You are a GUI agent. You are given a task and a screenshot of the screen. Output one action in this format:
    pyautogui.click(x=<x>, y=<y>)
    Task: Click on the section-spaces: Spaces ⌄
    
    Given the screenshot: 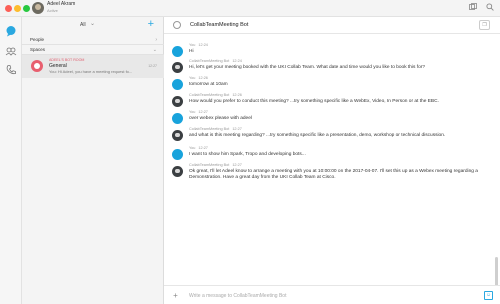 What is the action you would take?
    pyautogui.click(x=93, y=50)
    